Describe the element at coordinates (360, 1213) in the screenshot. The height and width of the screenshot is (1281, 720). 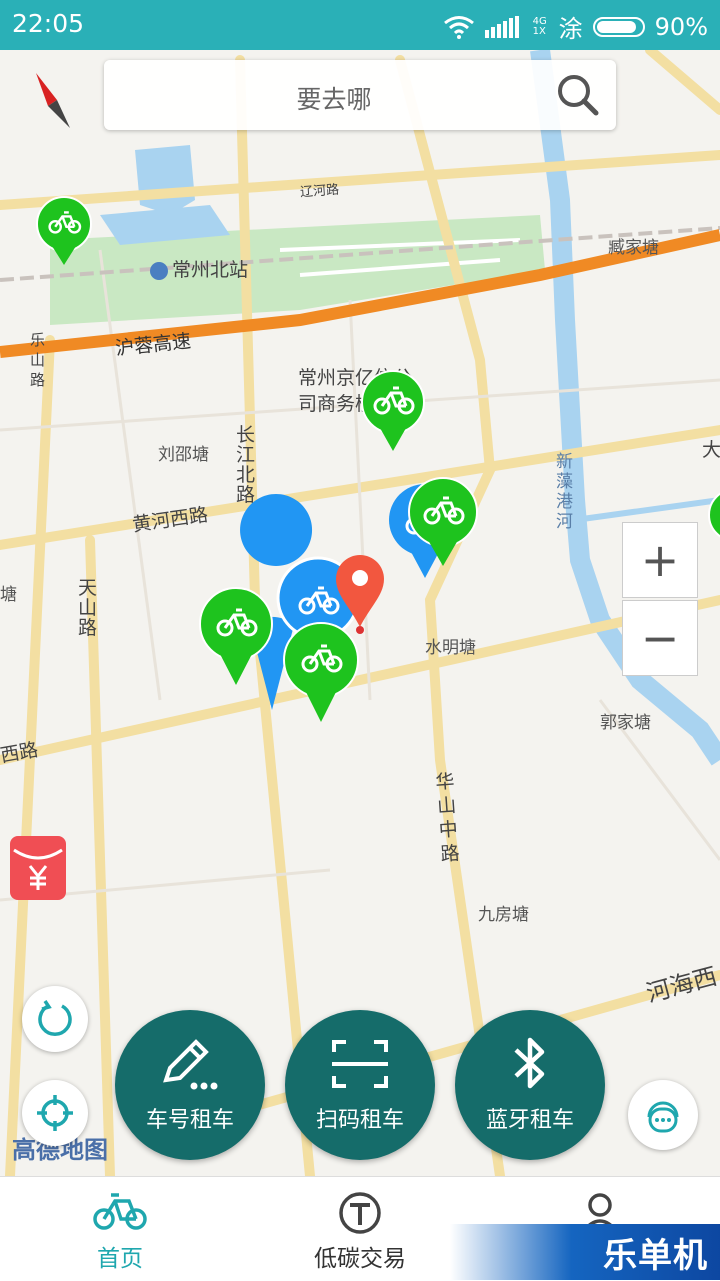
I see `coin-t-icon` at that location.